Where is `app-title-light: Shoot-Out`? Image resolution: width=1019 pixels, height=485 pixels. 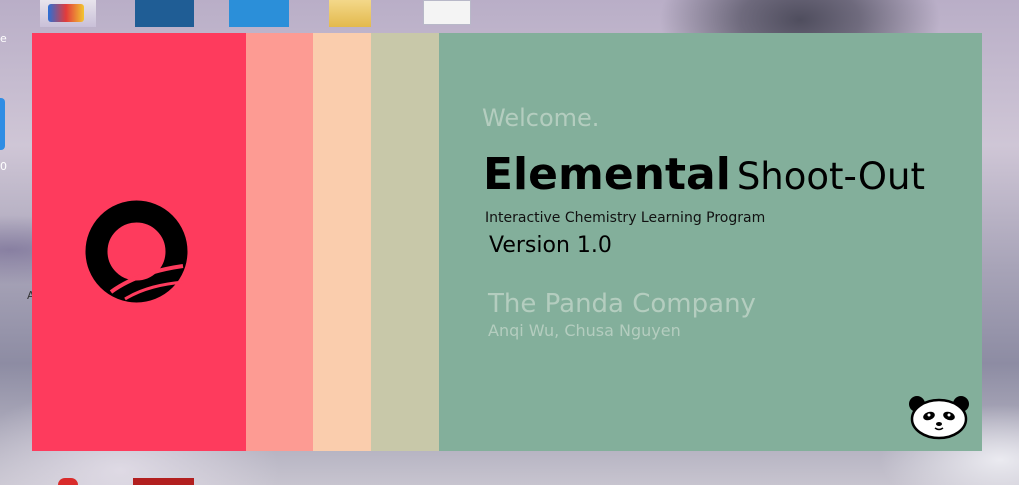
app-title-light: Shoot-Out is located at coordinates (830, 176).